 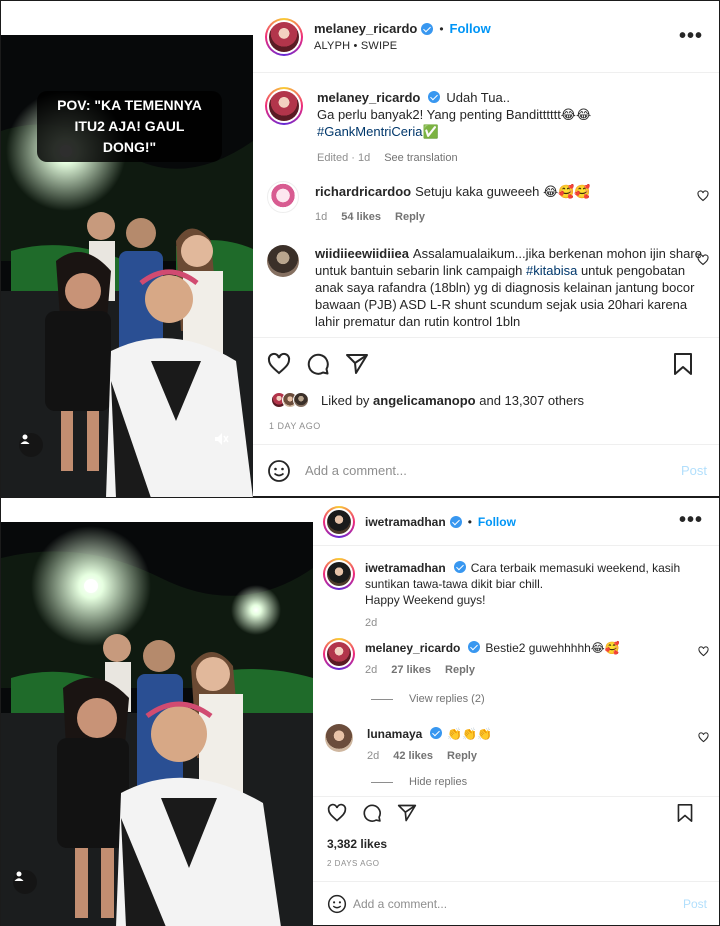 What do you see at coordinates (486, 470) in the screenshot?
I see `add-comment-bar: Add a comment... Post` at bounding box center [486, 470].